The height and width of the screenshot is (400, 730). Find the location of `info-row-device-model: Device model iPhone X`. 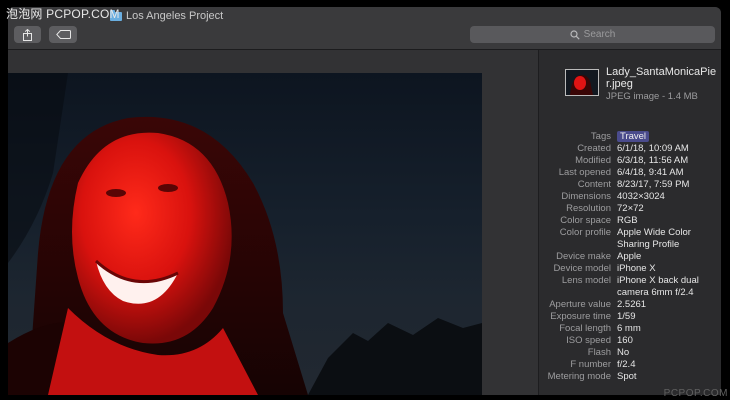

info-row-device-model: Device model iPhone X is located at coordinates (630, 269).